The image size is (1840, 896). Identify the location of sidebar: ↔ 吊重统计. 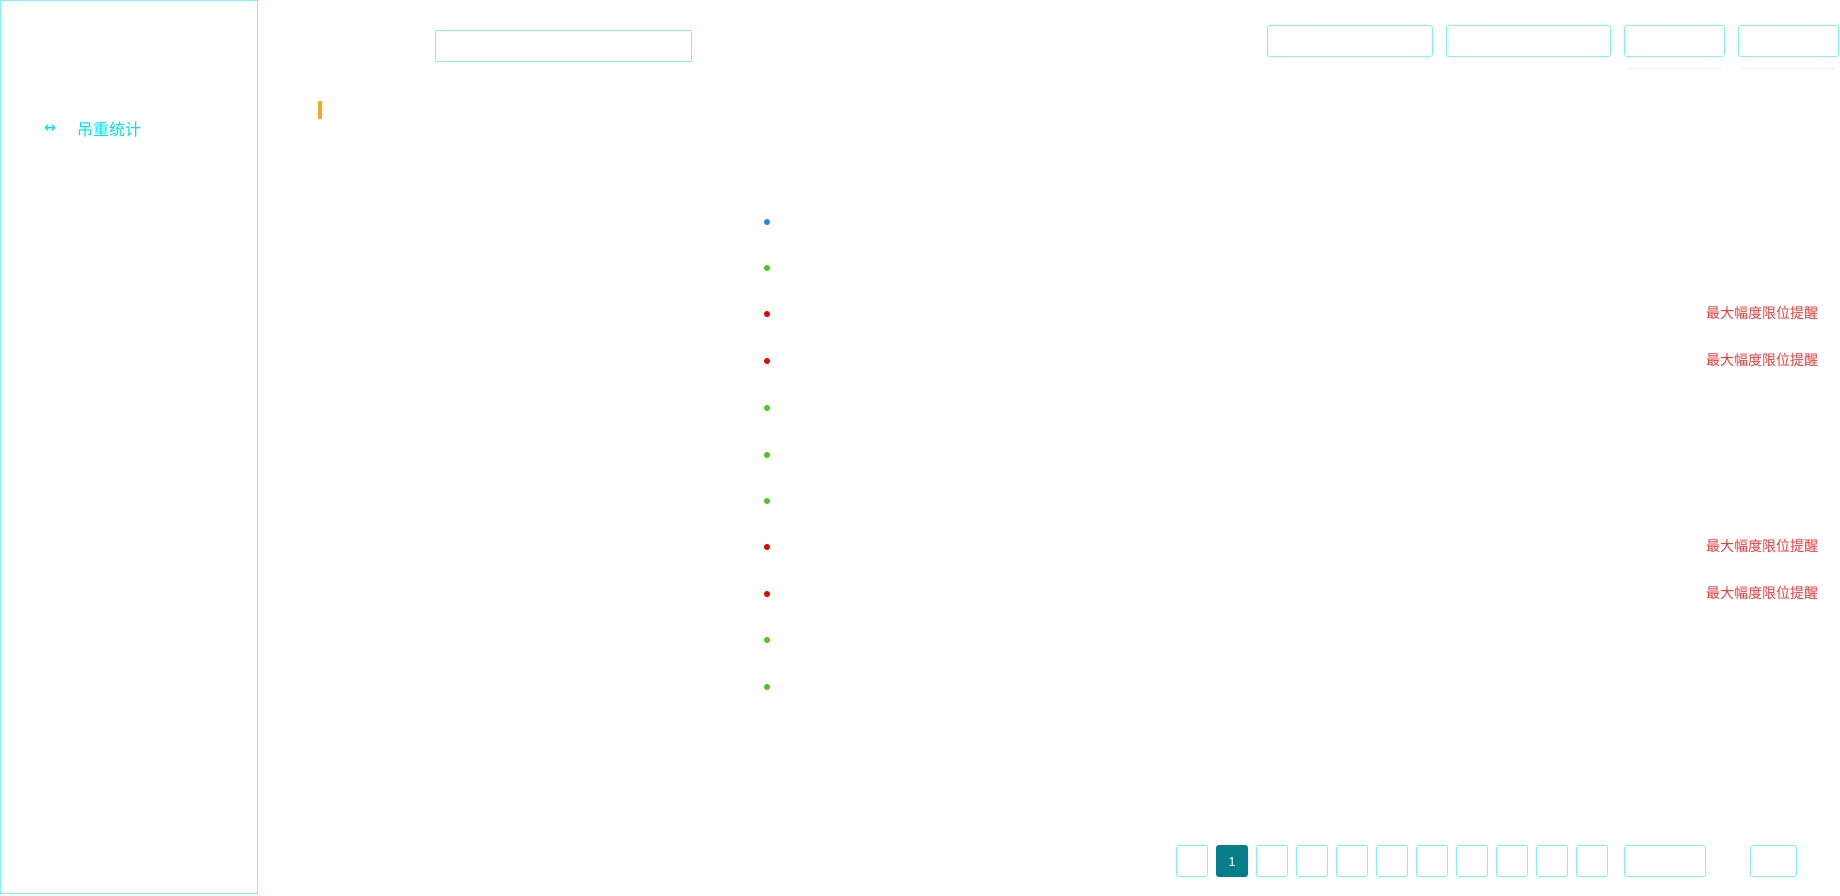
(129, 447).